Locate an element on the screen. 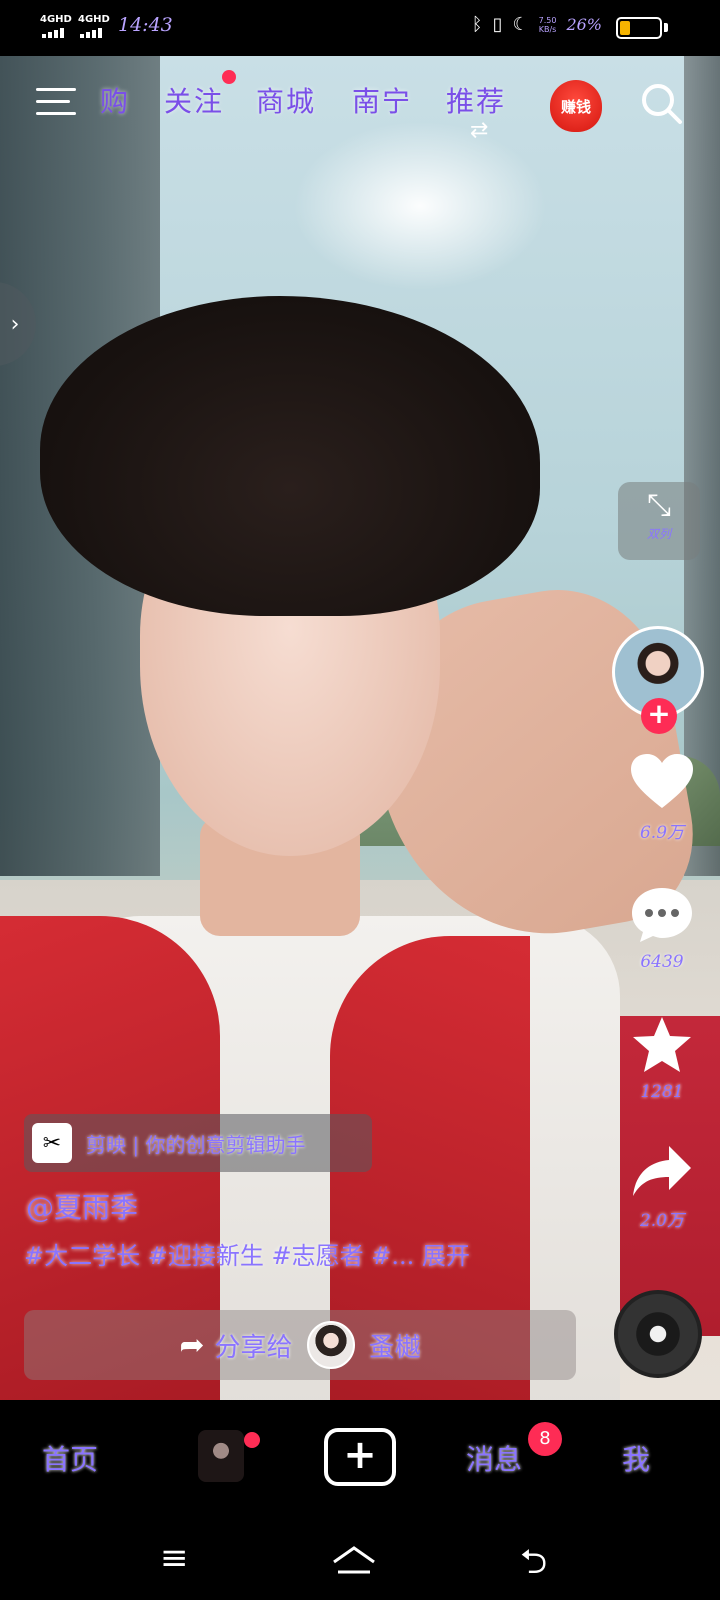  like-button: 6.9万 is located at coordinates (662, 797).